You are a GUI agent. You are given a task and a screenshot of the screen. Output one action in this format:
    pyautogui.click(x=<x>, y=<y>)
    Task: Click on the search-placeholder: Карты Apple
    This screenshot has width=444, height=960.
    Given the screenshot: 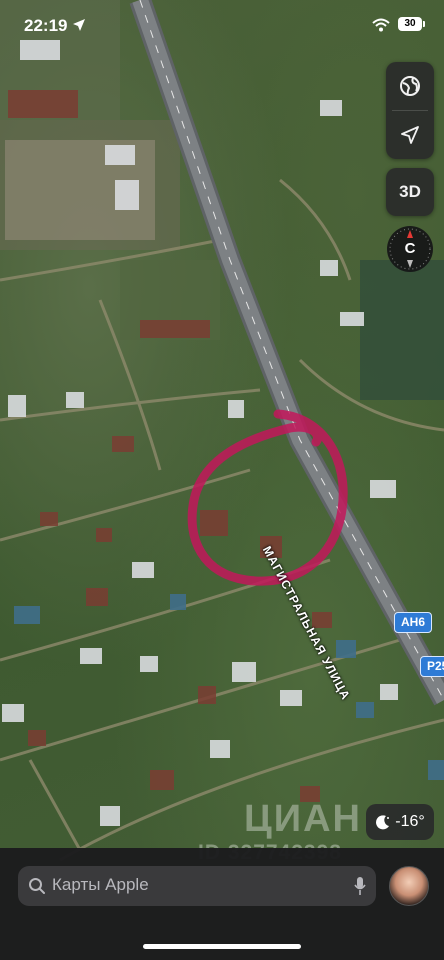 What is the action you would take?
    pyautogui.click(x=100, y=884)
    